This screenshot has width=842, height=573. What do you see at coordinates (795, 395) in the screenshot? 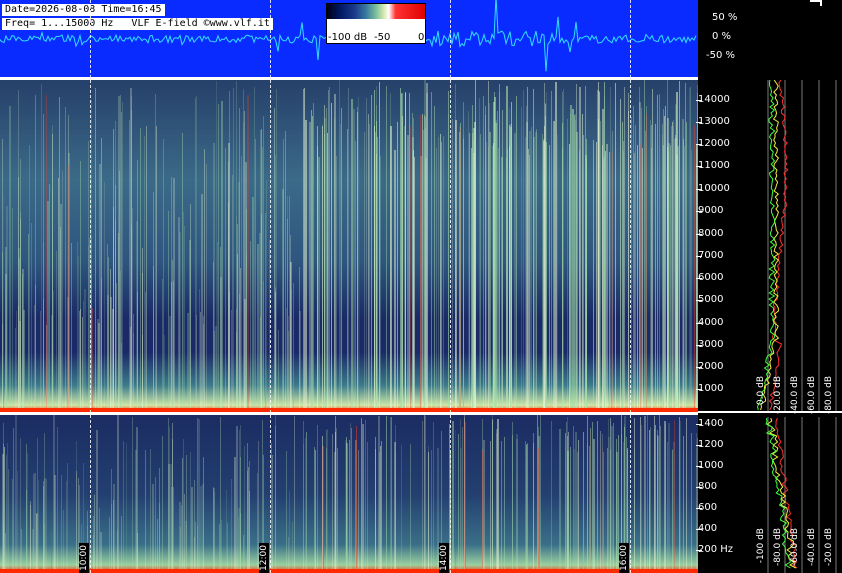
I see `db-label: -40.0 dB` at bounding box center [795, 395].